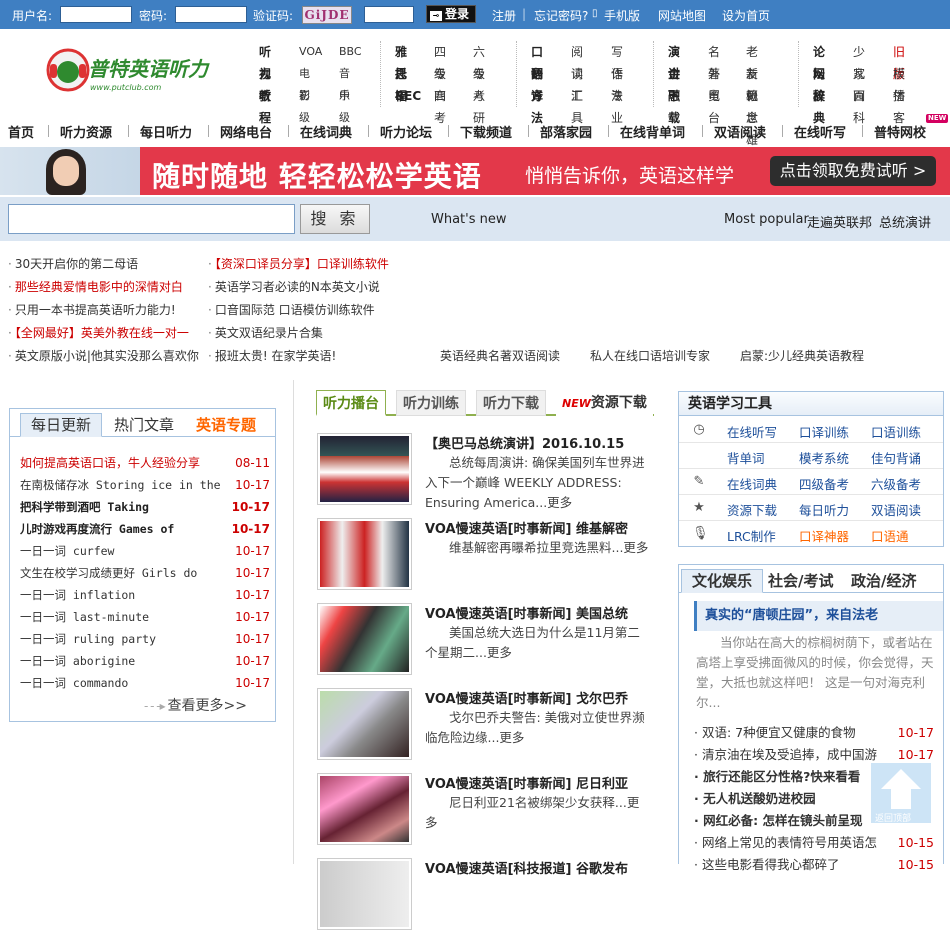 The height and width of the screenshot is (933, 950). What do you see at coordinates (145, 573) in the screenshot?
I see `list-item: 文生在校学习成绩更好 Girls do 10-17` at bounding box center [145, 573].